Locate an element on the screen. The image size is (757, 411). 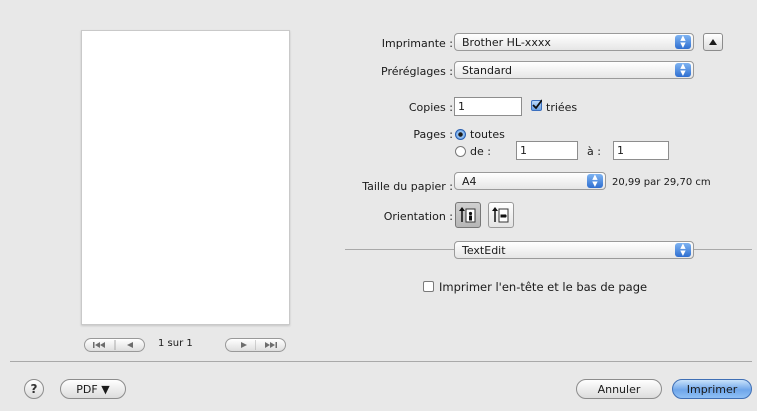
landscape-icon is located at coordinates (500, 215).